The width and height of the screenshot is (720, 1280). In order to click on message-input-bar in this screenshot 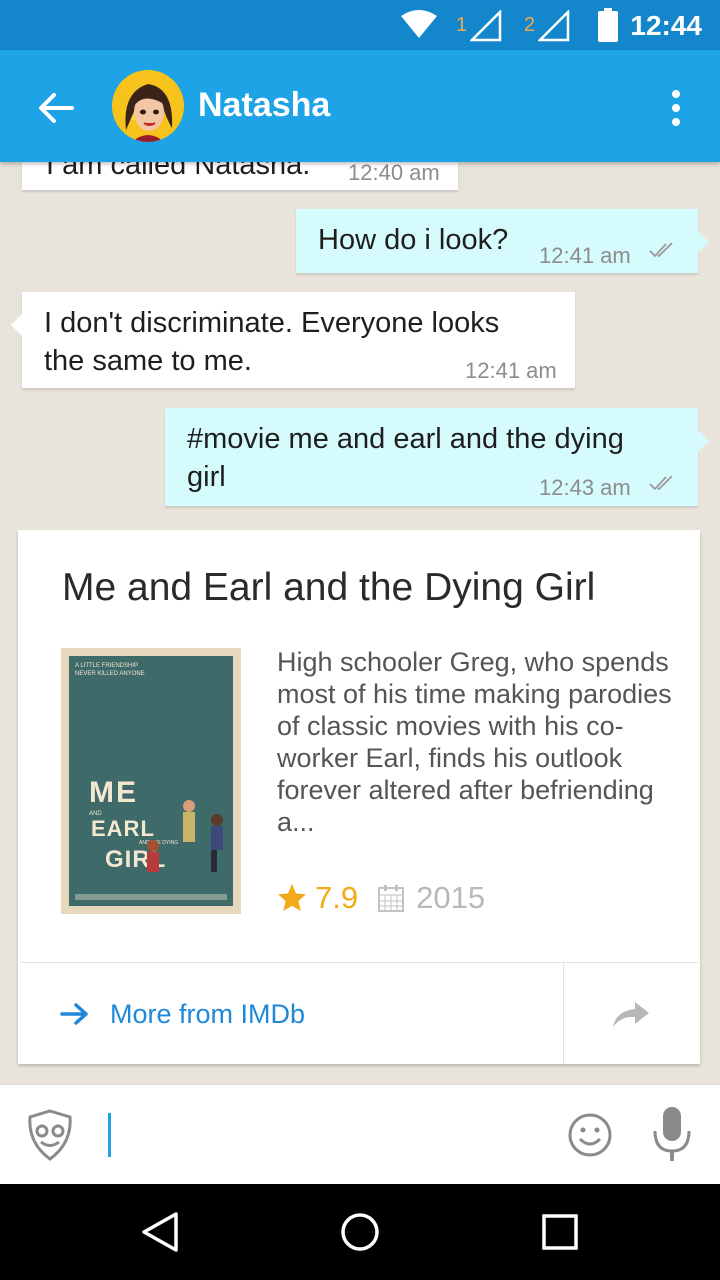, I will do `click(360, 1134)`.